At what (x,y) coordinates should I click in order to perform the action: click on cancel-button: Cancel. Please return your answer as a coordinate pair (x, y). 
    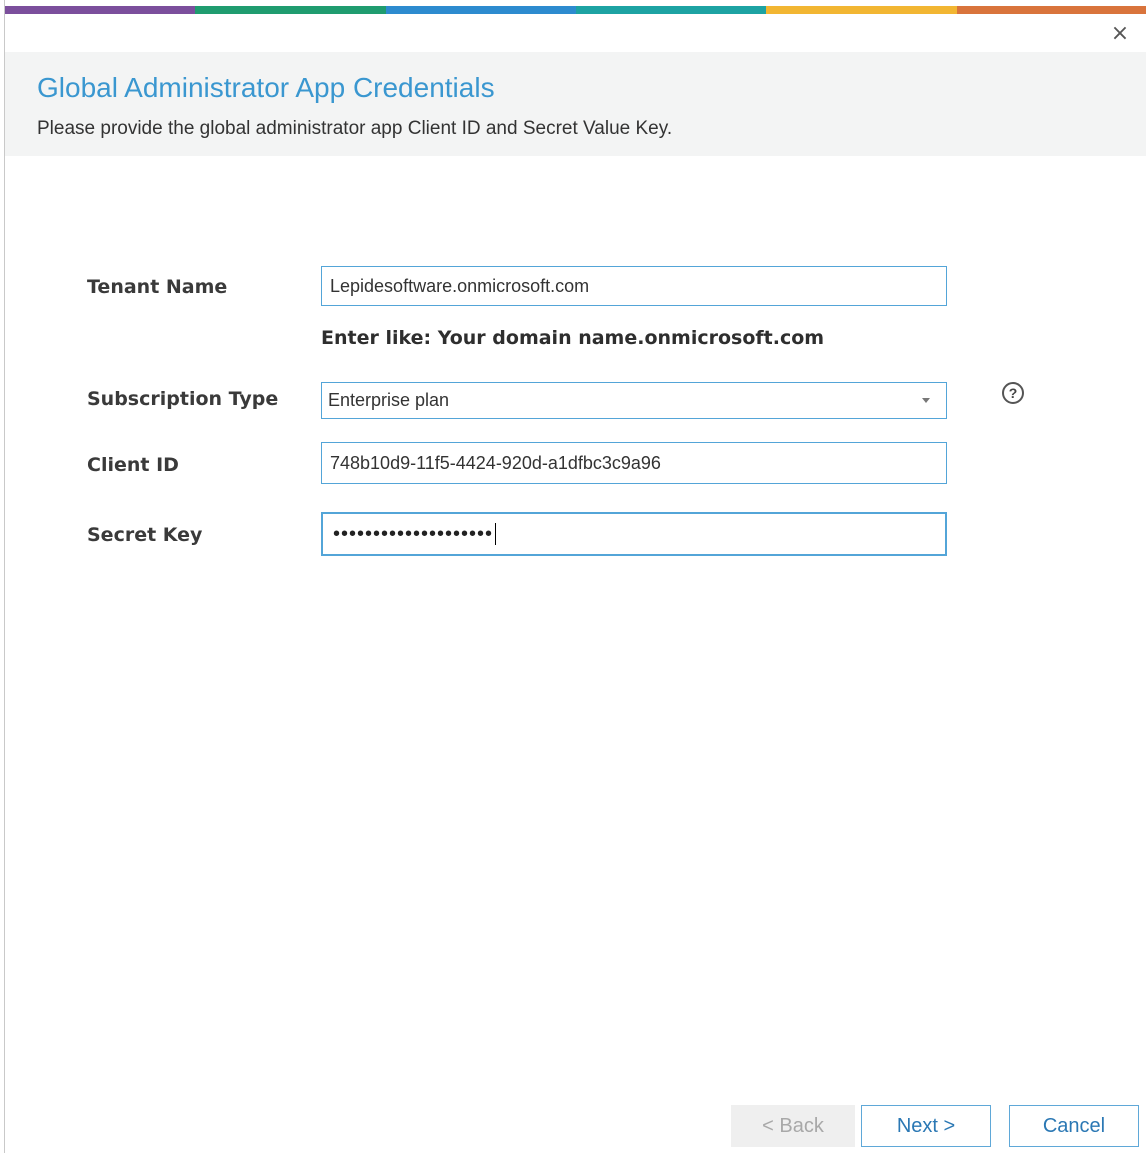
    Looking at the image, I should click on (1074, 1126).